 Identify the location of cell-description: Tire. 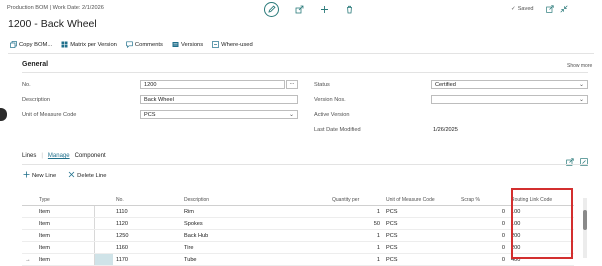
(255, 247).